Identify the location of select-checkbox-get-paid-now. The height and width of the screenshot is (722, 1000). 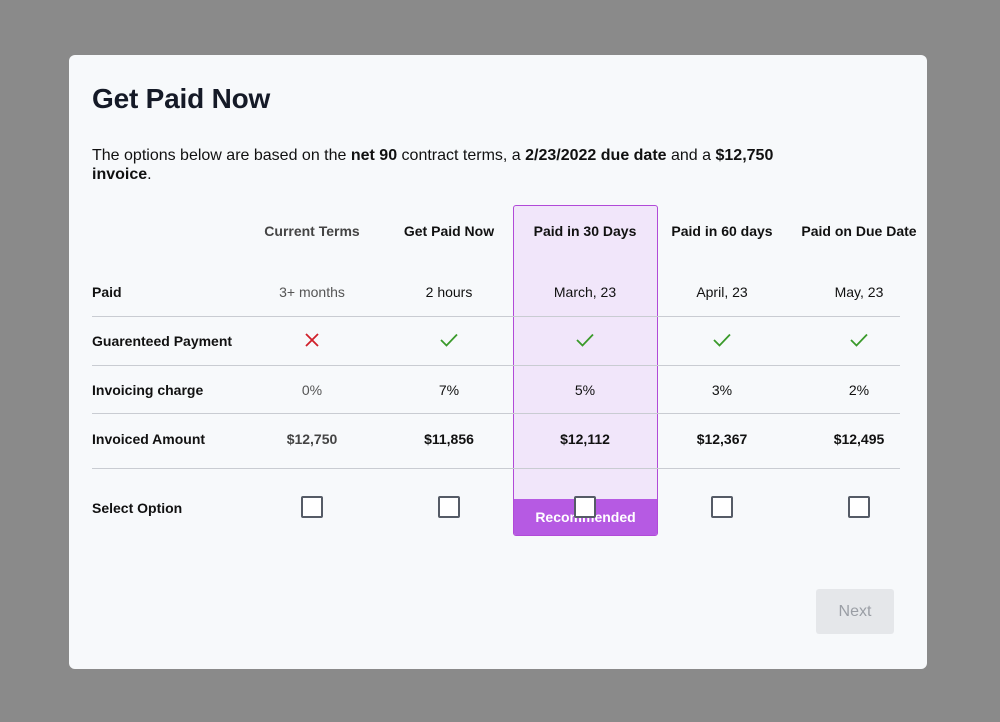
(449, 507).